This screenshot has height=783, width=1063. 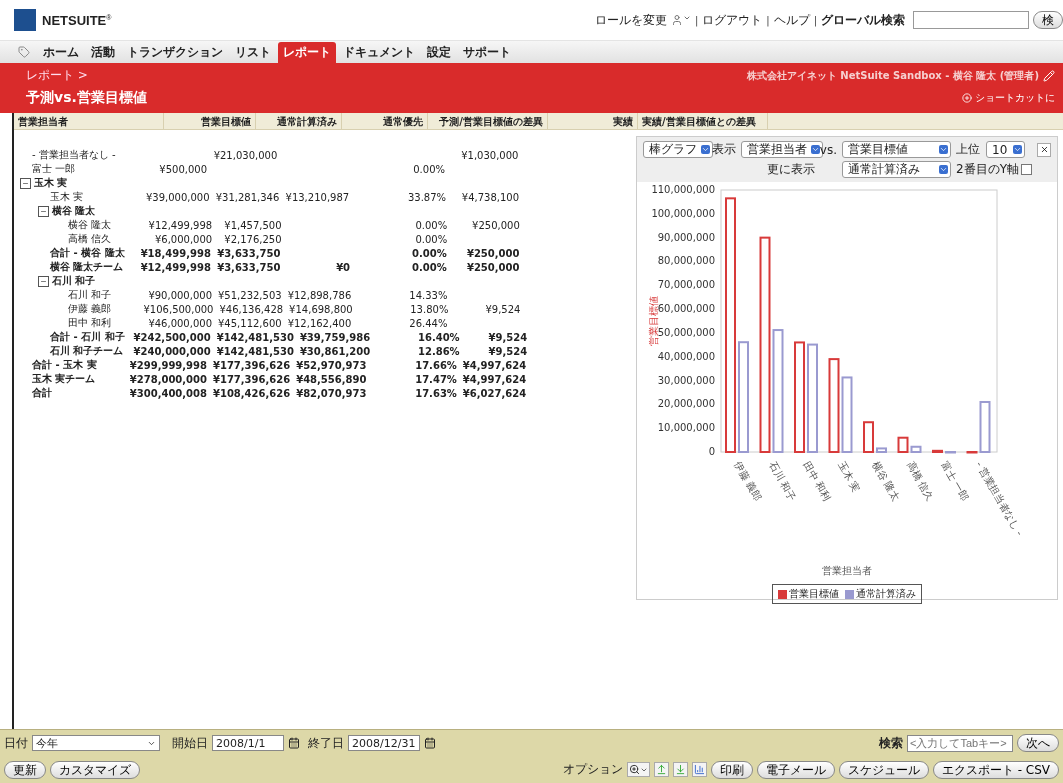 What do you see at coordinates (183, 169) in the screenshot?
I see `table-cell: ¥500,000` at bounding box center [183, 169].